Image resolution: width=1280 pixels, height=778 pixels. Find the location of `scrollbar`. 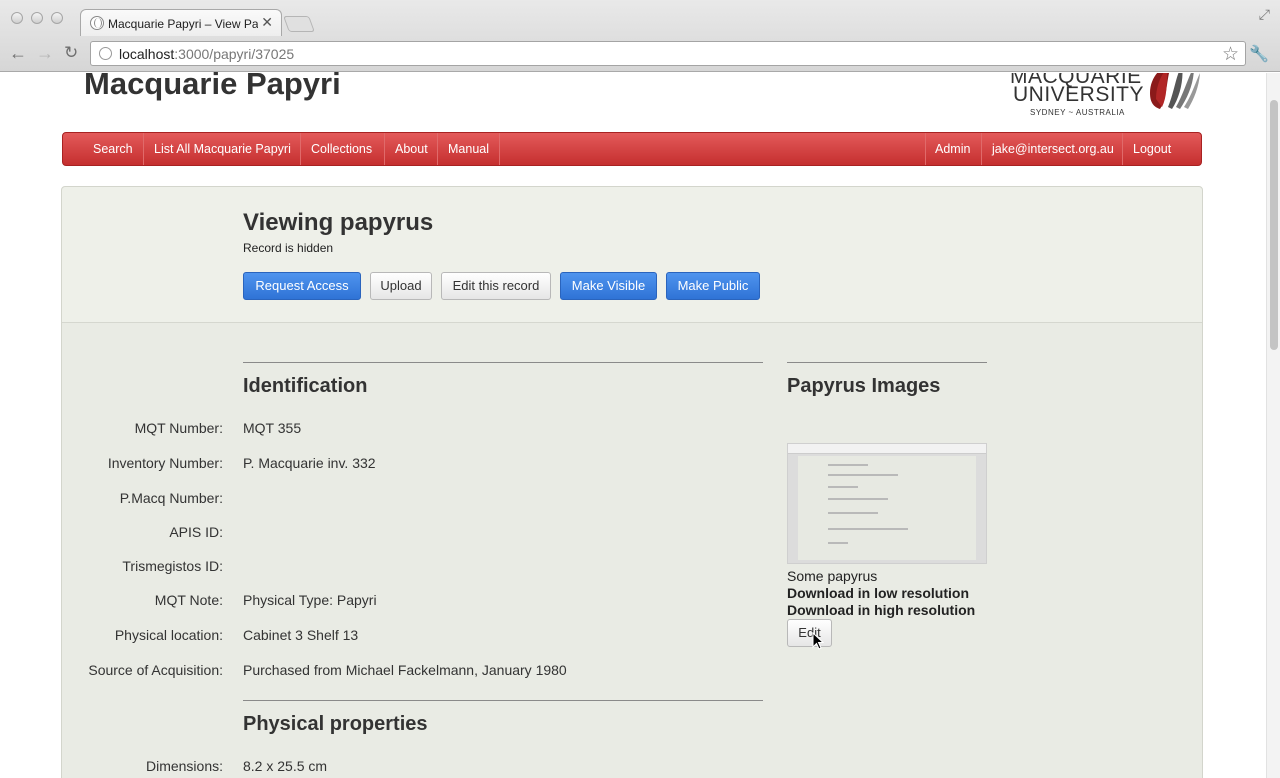

scrollbar is located at coordinates (1273, 425).